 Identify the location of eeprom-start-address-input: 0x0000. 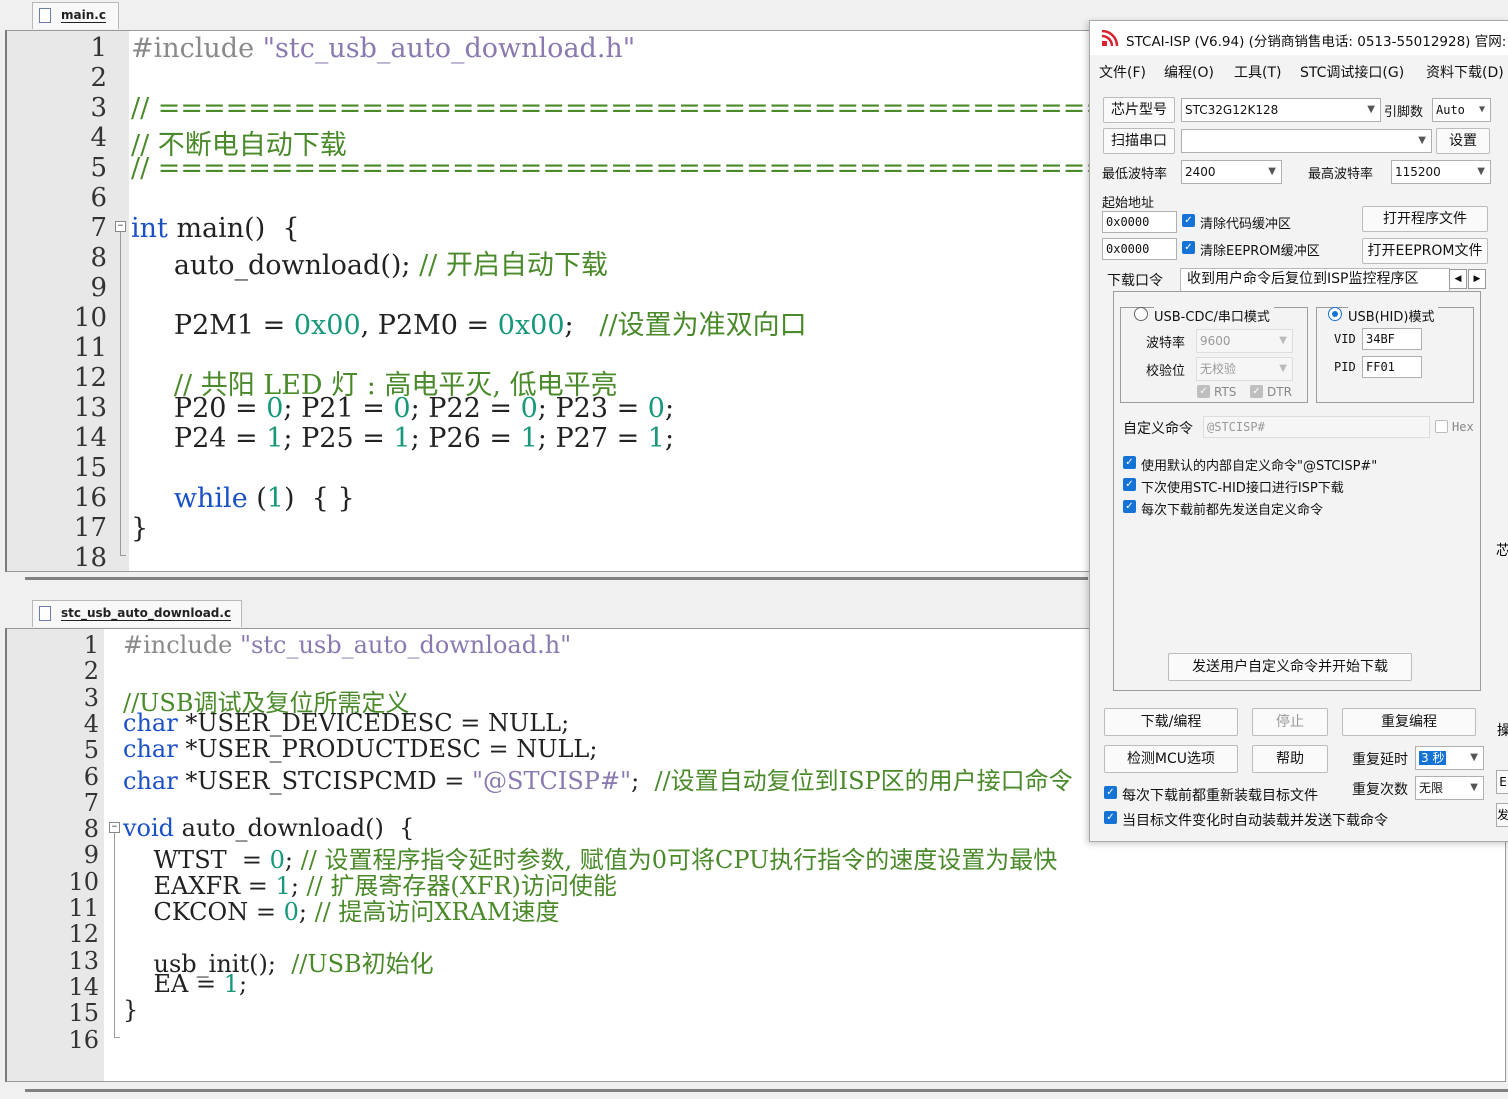
(1139, 249).